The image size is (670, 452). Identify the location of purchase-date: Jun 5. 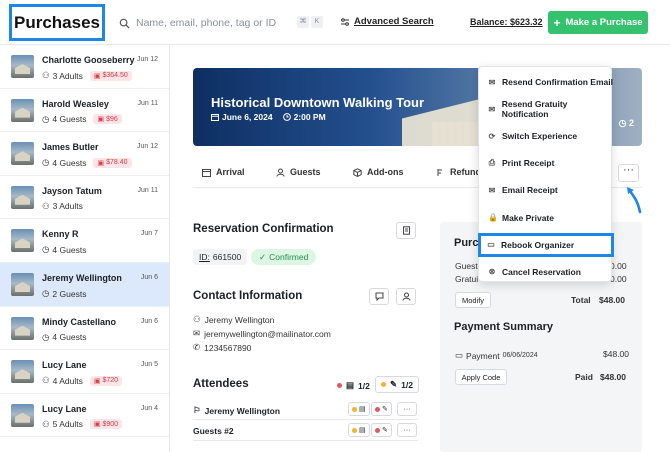
(149, 365).